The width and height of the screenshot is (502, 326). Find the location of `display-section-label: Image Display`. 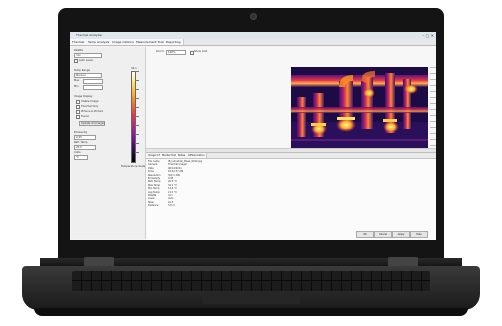

display-section-label: Image Display is located at coordinates (83, 96).